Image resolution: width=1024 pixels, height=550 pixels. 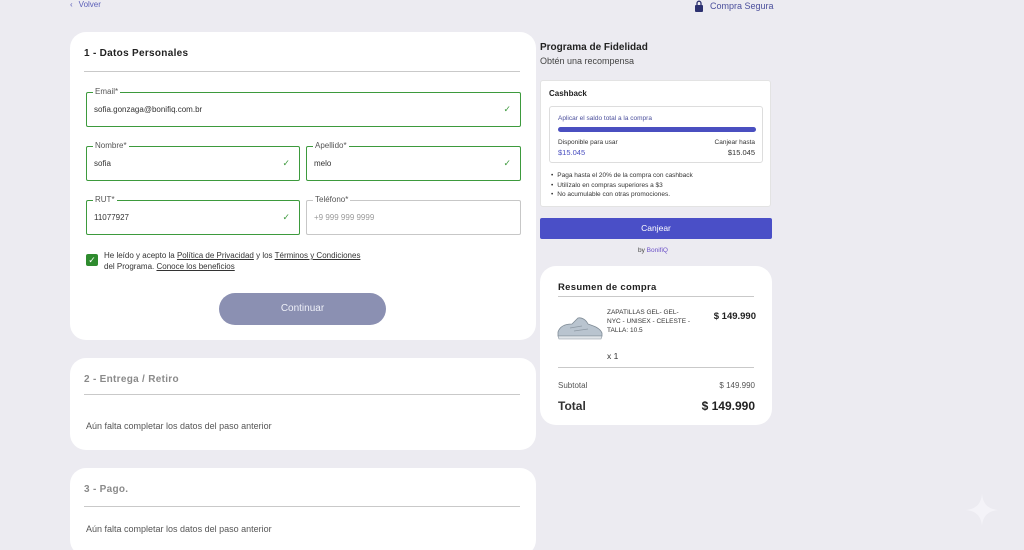 What do you see at coordinates (148, 109) in the screenshot?
I see `email-value: sofia.gonzaga@bonifiq.com.br` at bounding box center [148, 109].